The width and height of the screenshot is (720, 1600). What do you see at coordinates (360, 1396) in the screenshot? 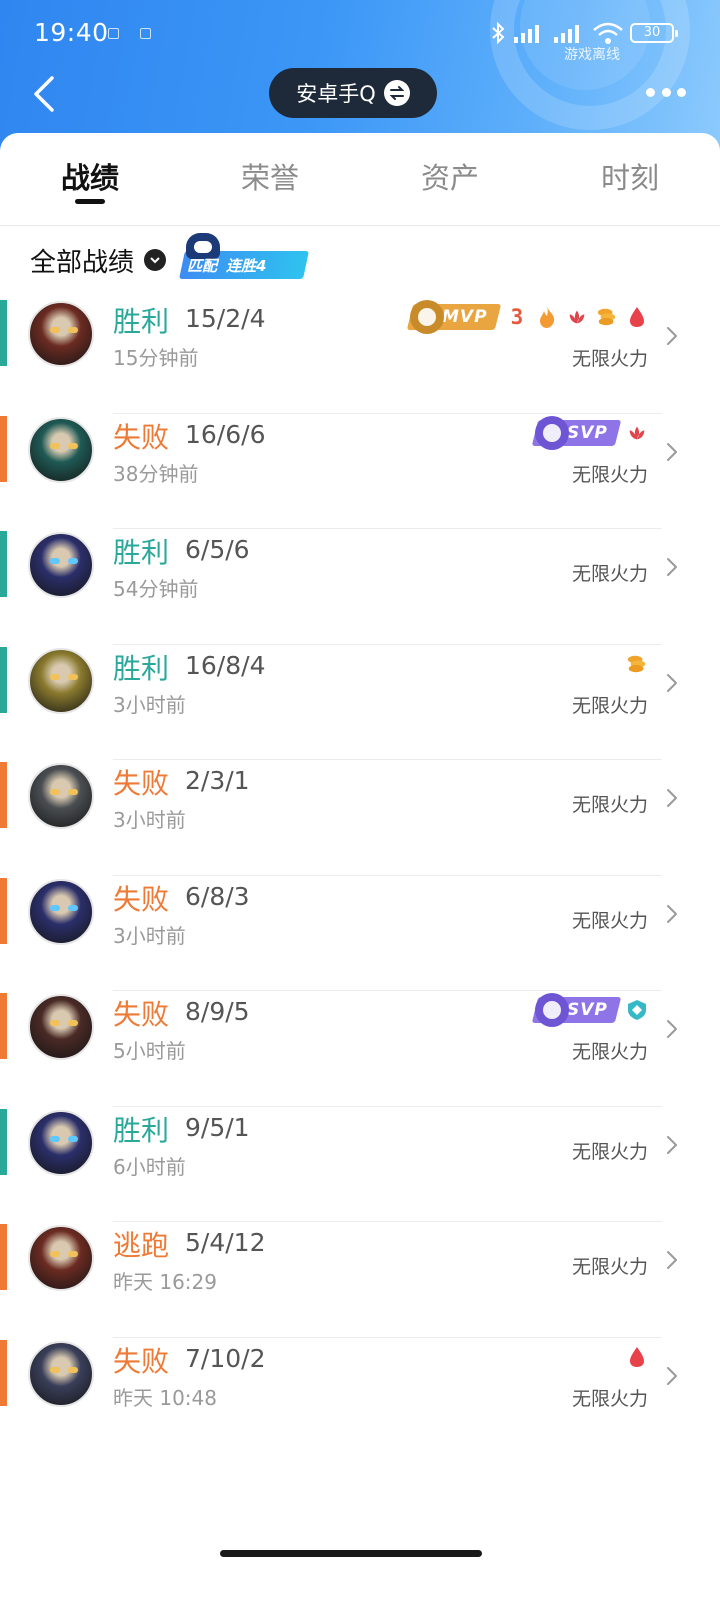
I see `match-row: 失败 7/10/2 昨天 10:48 无限火力` at bounding box center [360, 1396].